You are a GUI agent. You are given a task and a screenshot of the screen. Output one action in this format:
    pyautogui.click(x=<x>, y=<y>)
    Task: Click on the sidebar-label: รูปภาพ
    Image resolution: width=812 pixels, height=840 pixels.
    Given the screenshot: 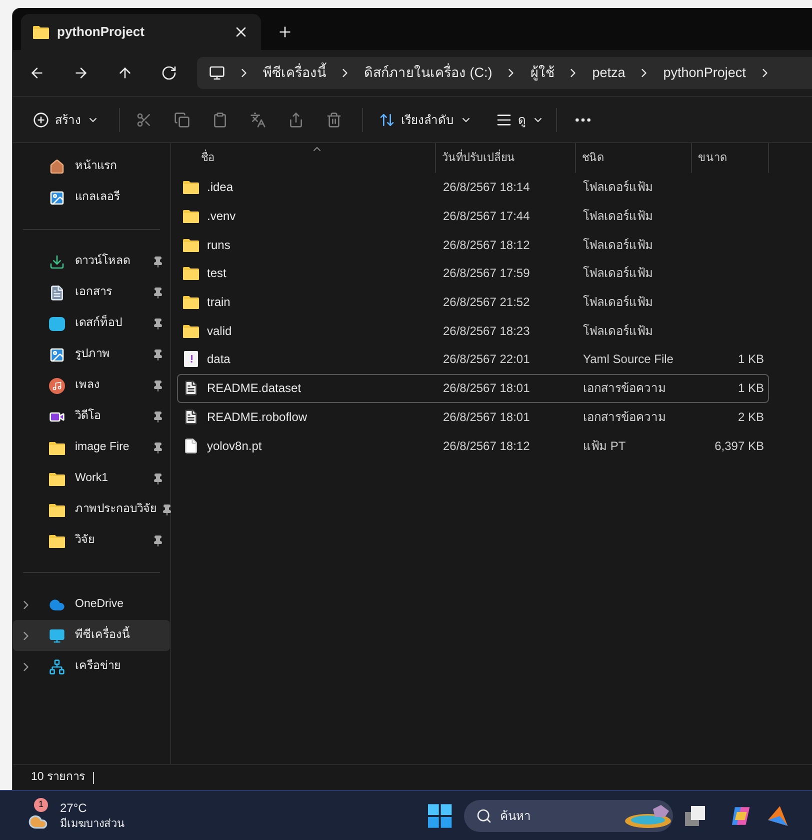 What is the action you would take?
    pyautogui.click(x=93, y=354)
    